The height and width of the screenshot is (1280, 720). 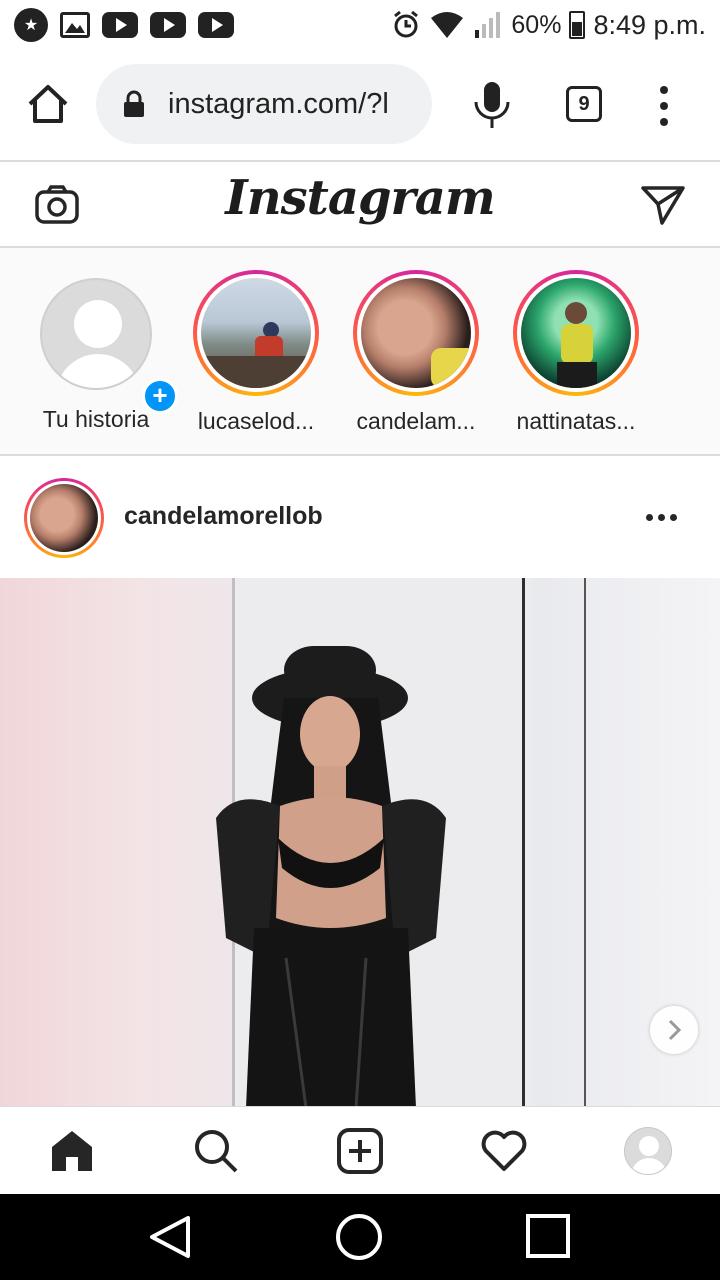 I want to click on signal-icon, so click(x=488, y=25).